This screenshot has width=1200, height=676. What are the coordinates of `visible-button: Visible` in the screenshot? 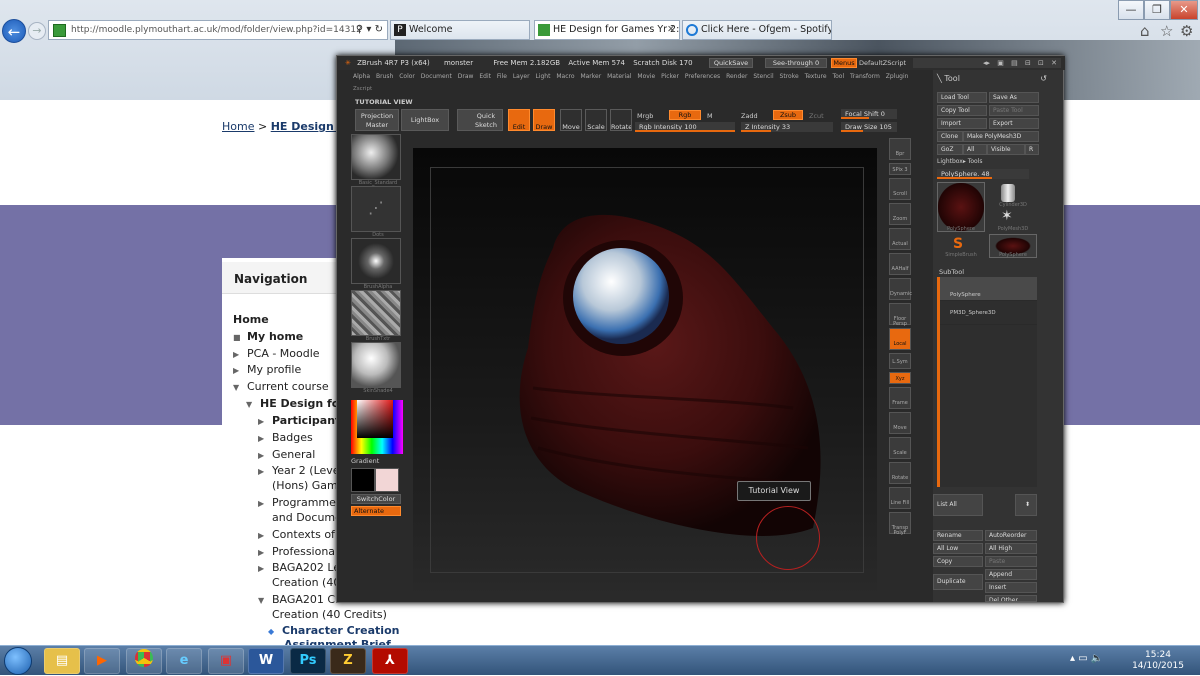 It's located at (1006, 149).